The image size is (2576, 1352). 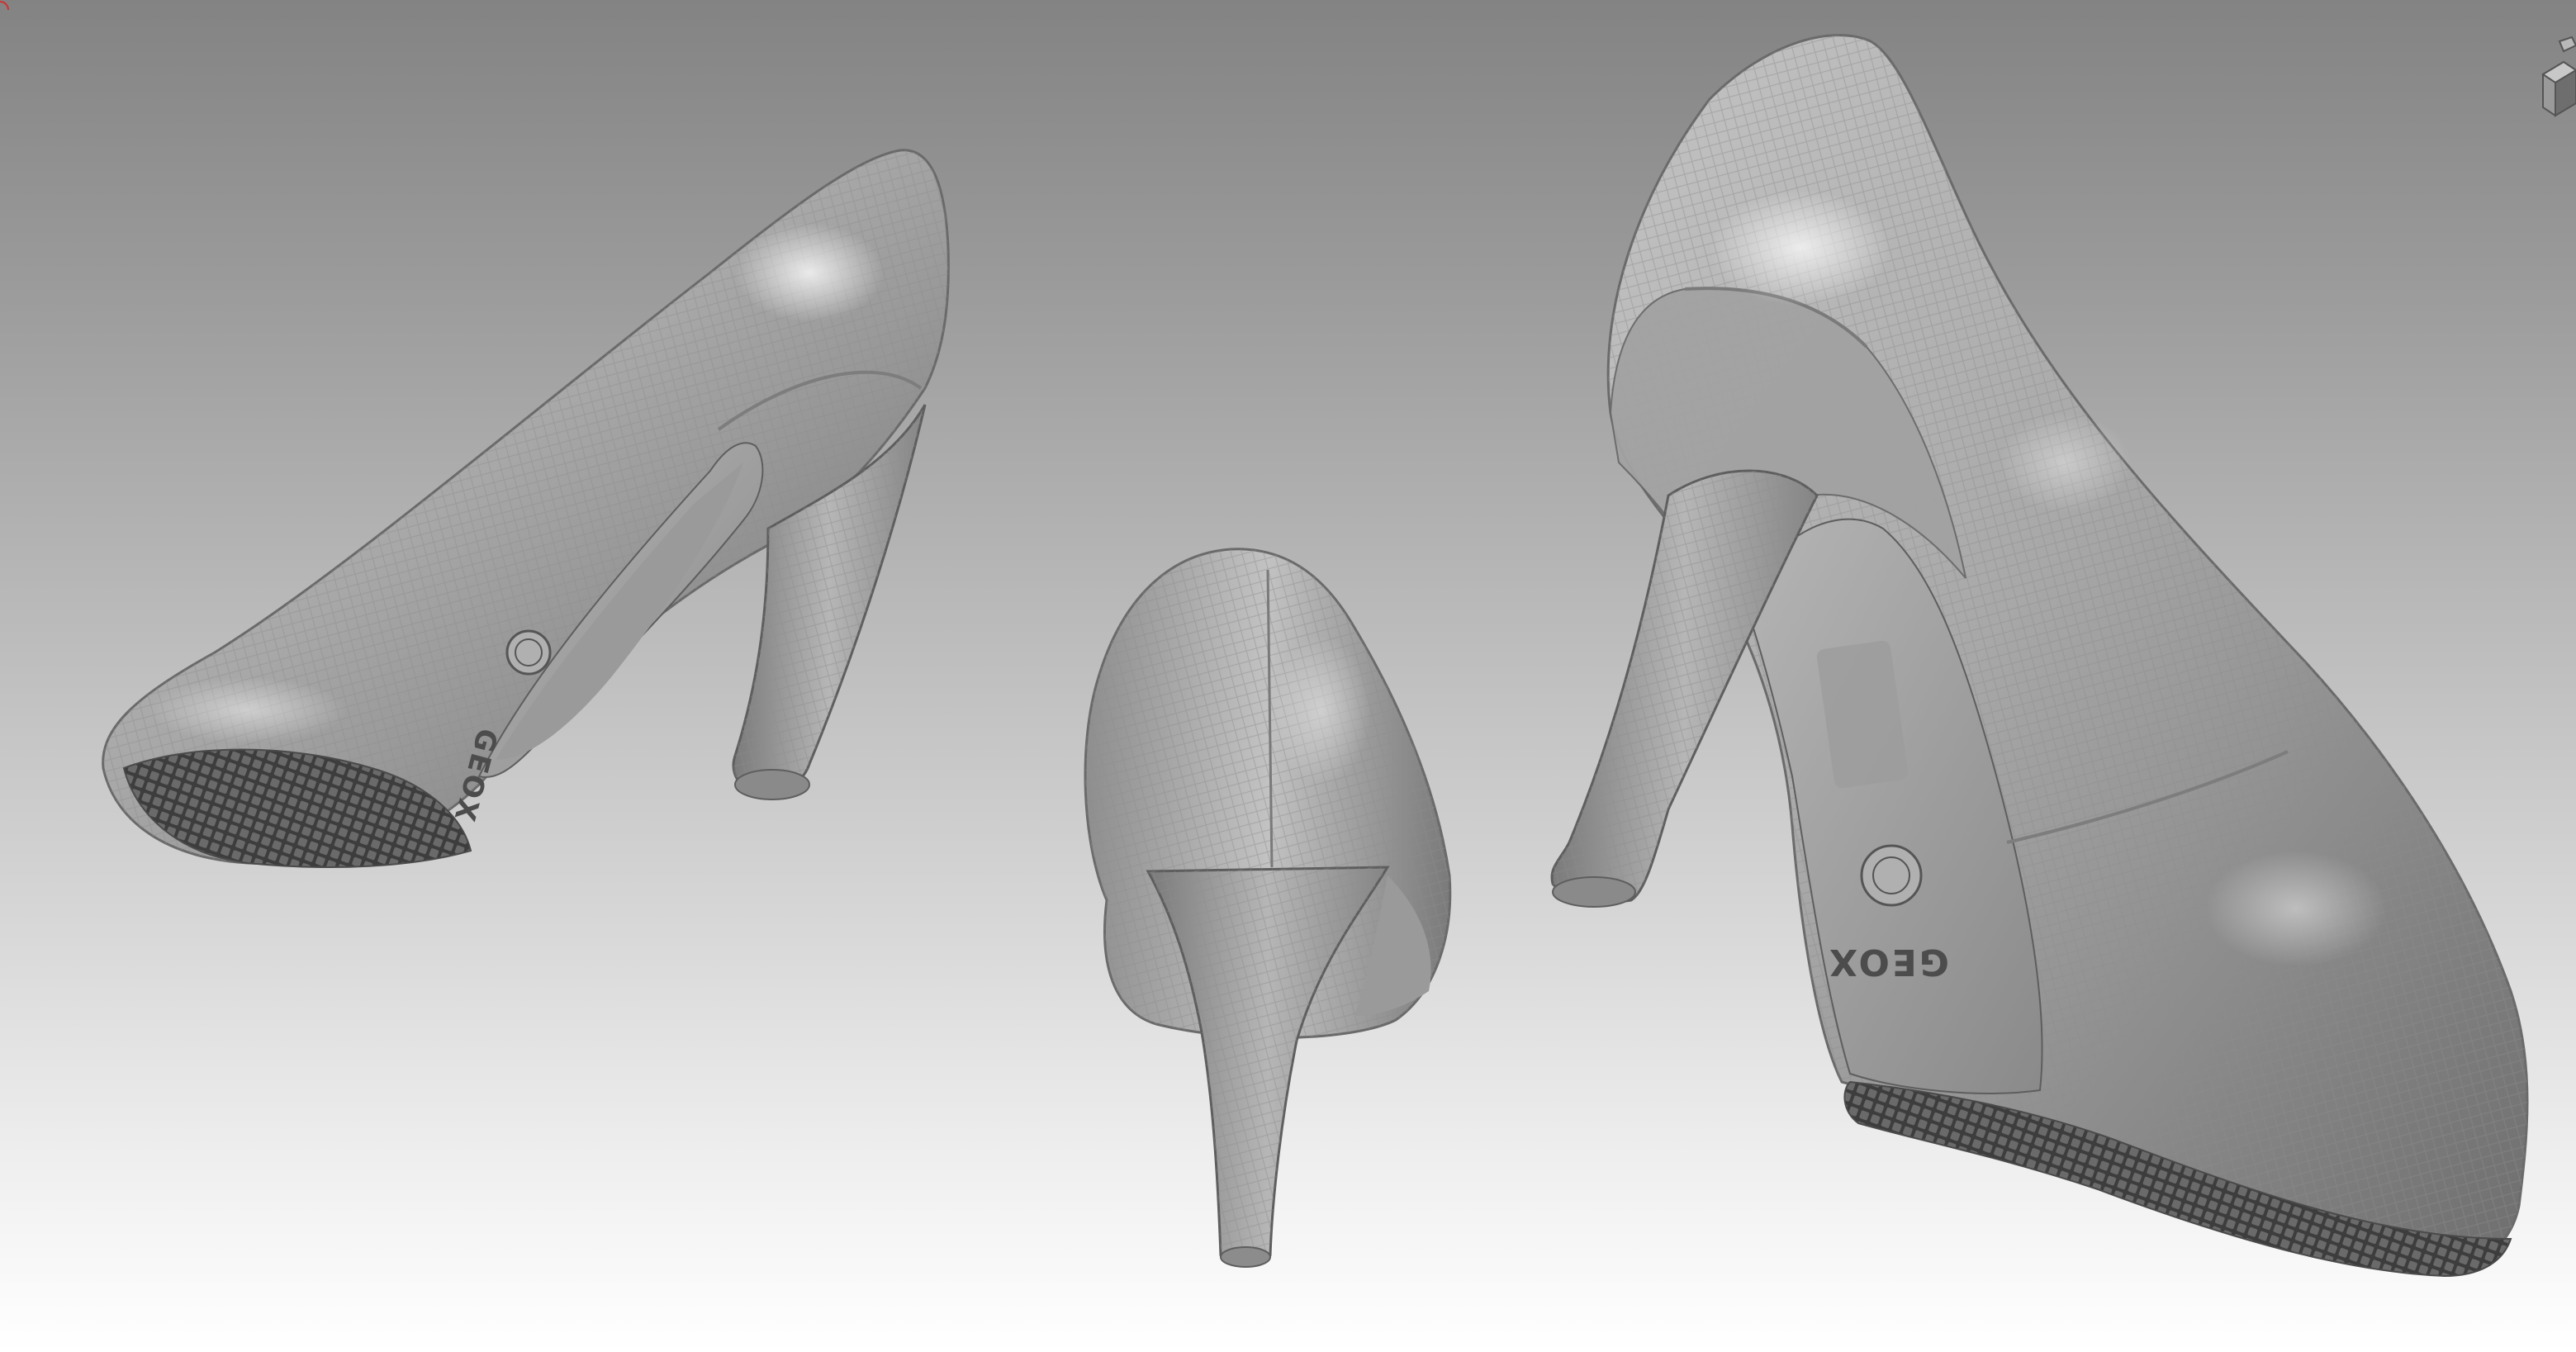 What do you see at coordinates (1888, 962) in the screenshot?
I see `shoe-brand-text: GEOX` at bounding box center [1888, 962].